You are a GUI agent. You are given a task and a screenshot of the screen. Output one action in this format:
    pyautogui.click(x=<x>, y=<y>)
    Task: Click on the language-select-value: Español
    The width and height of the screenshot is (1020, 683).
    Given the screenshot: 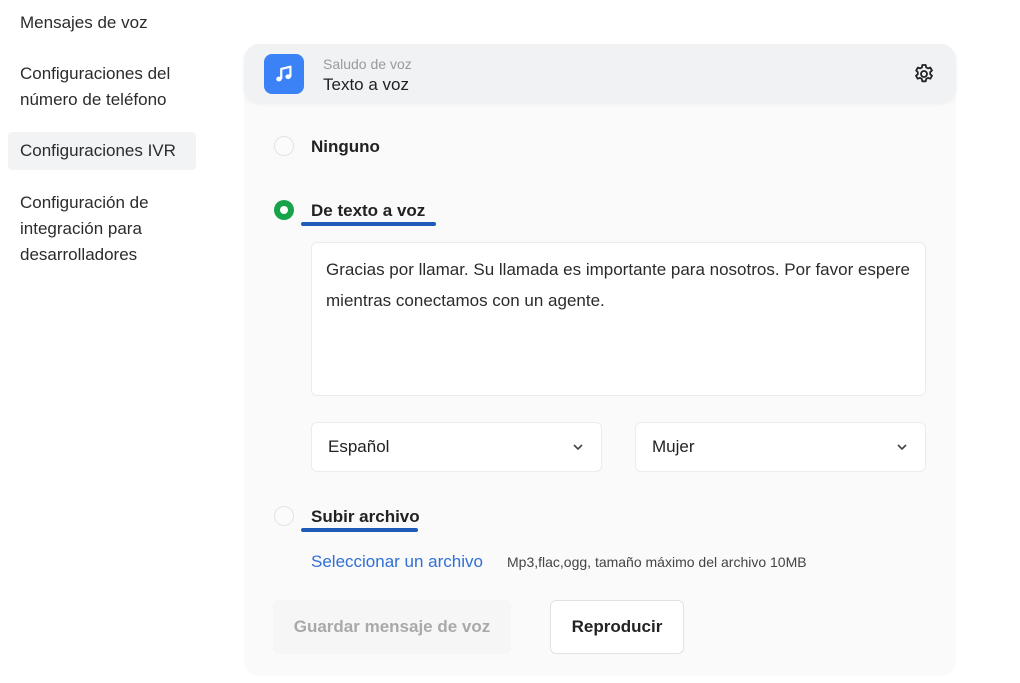 What is the action you would take?
    pyautogui.click(x=359, y=446)
    